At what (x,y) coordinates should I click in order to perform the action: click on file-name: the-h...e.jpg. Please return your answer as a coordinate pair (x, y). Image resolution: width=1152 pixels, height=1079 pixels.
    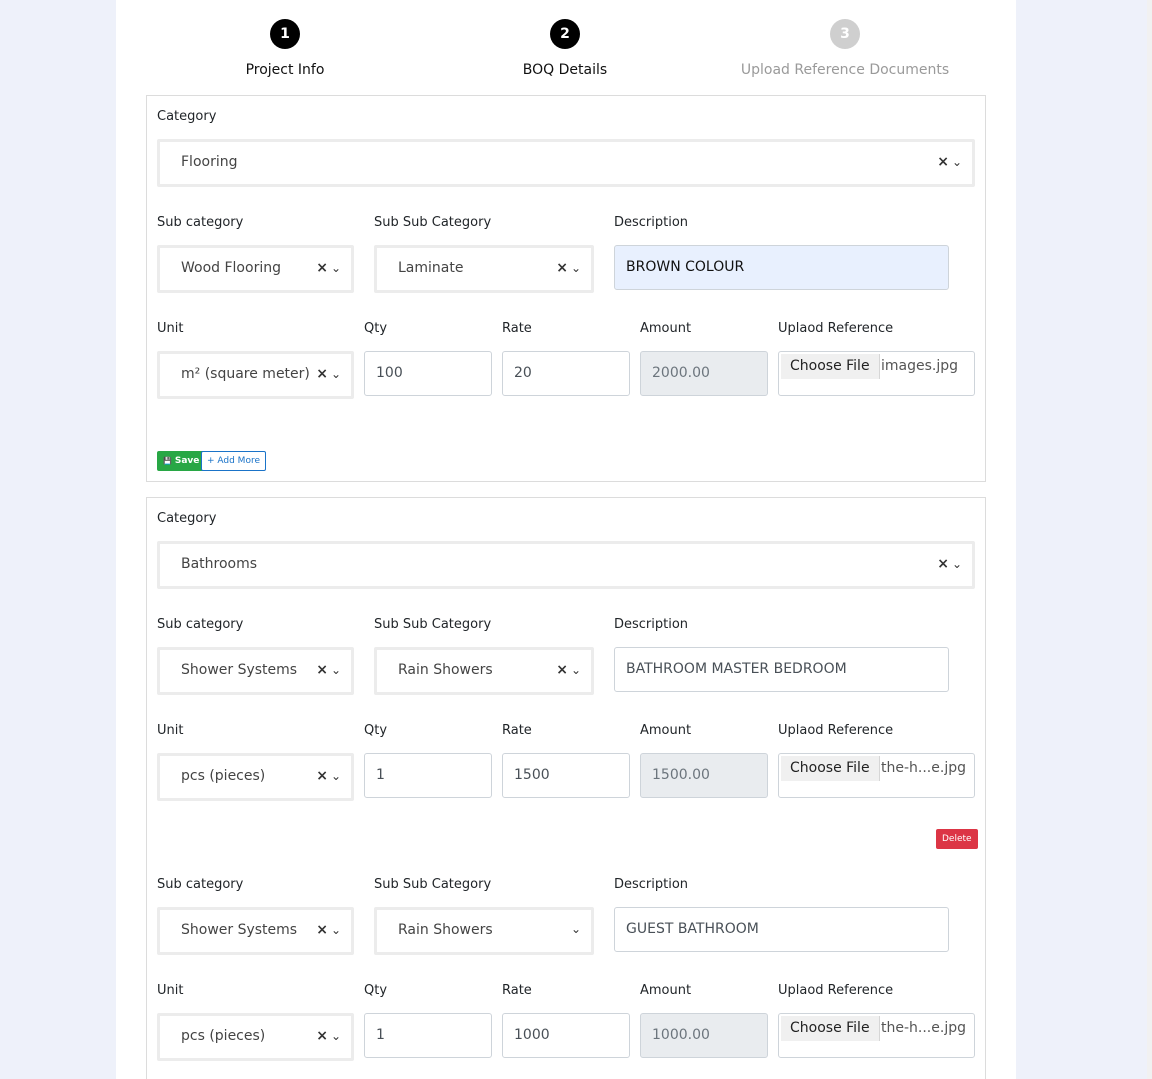
    Looking at the image, I should click on (923, 768).